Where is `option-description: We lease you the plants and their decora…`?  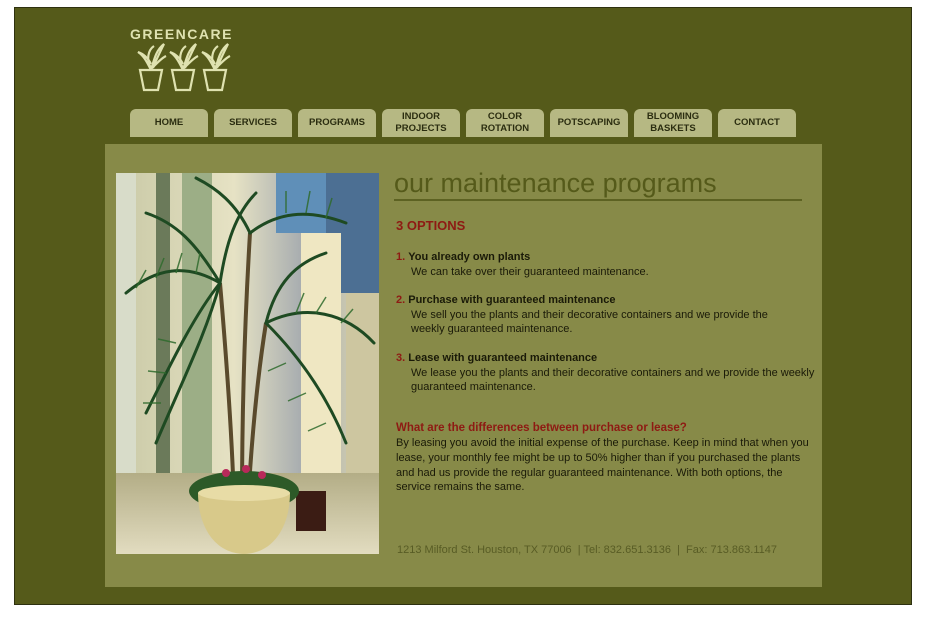 option-description: We lease you the plants and their decora… is located at coordinates (613, 380).